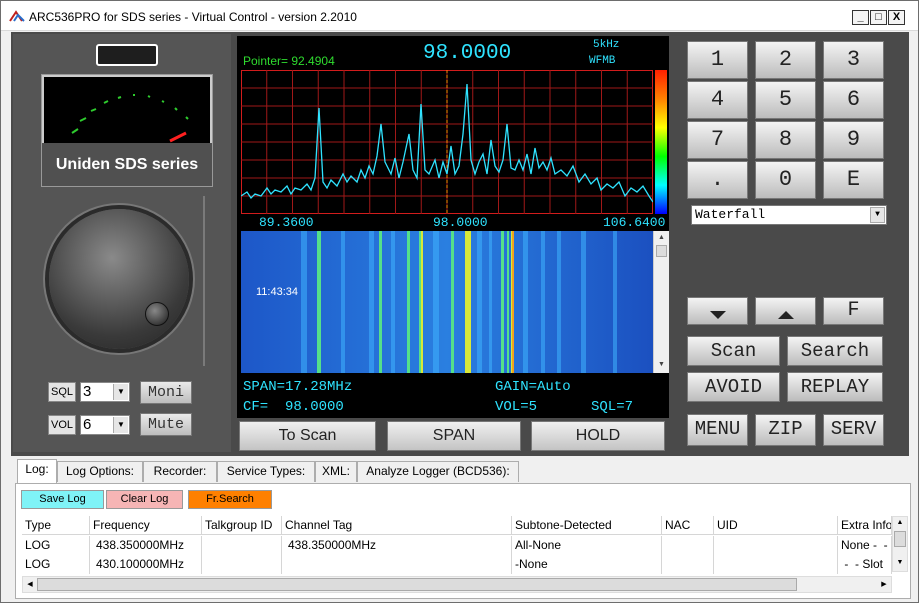 This screenshot has height=603, width=919. Describe the element at coordinates (230, 499) in the screenshot. I see `fr-search-button: Fr.Search` at that location.